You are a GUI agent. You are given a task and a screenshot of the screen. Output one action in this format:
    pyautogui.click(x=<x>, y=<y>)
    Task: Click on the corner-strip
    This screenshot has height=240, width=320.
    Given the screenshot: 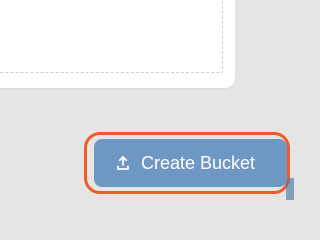 What is the action you would take?
    pyautogui.click(x=290, y=189)
    